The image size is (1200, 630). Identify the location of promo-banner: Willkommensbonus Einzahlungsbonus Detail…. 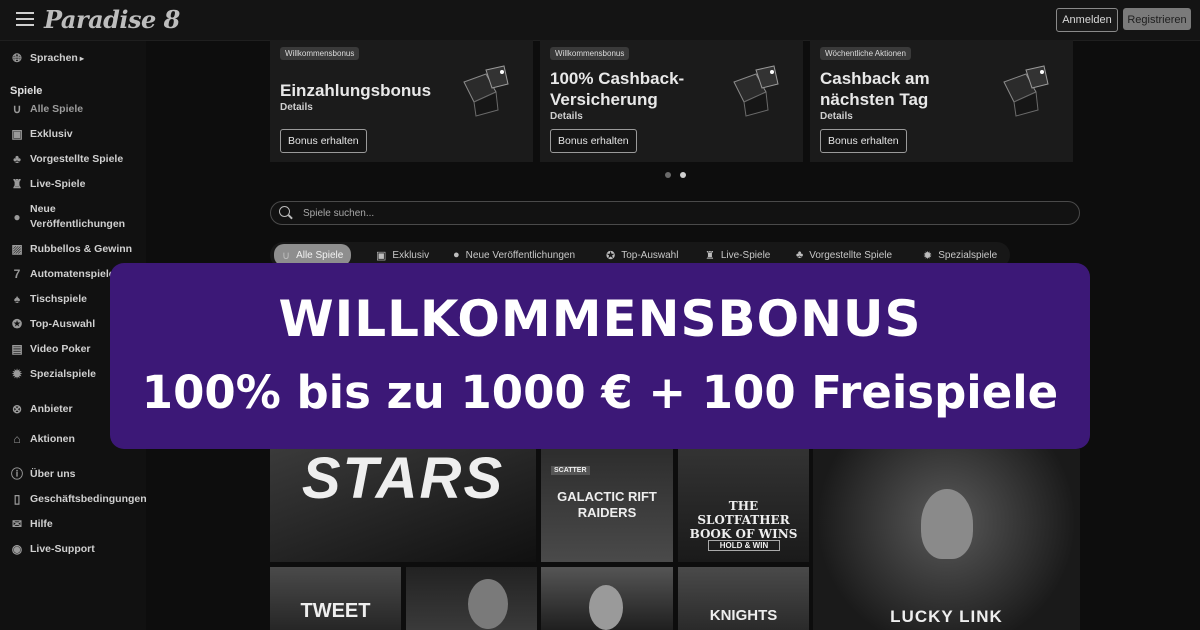
(401, 101).